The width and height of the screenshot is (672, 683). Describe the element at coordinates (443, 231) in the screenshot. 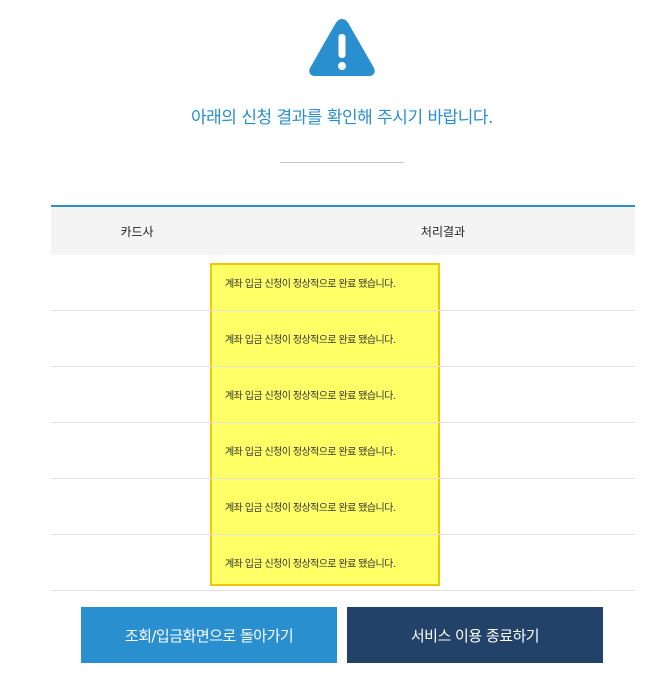

I see `column-header-result: 처리결과` at that location.